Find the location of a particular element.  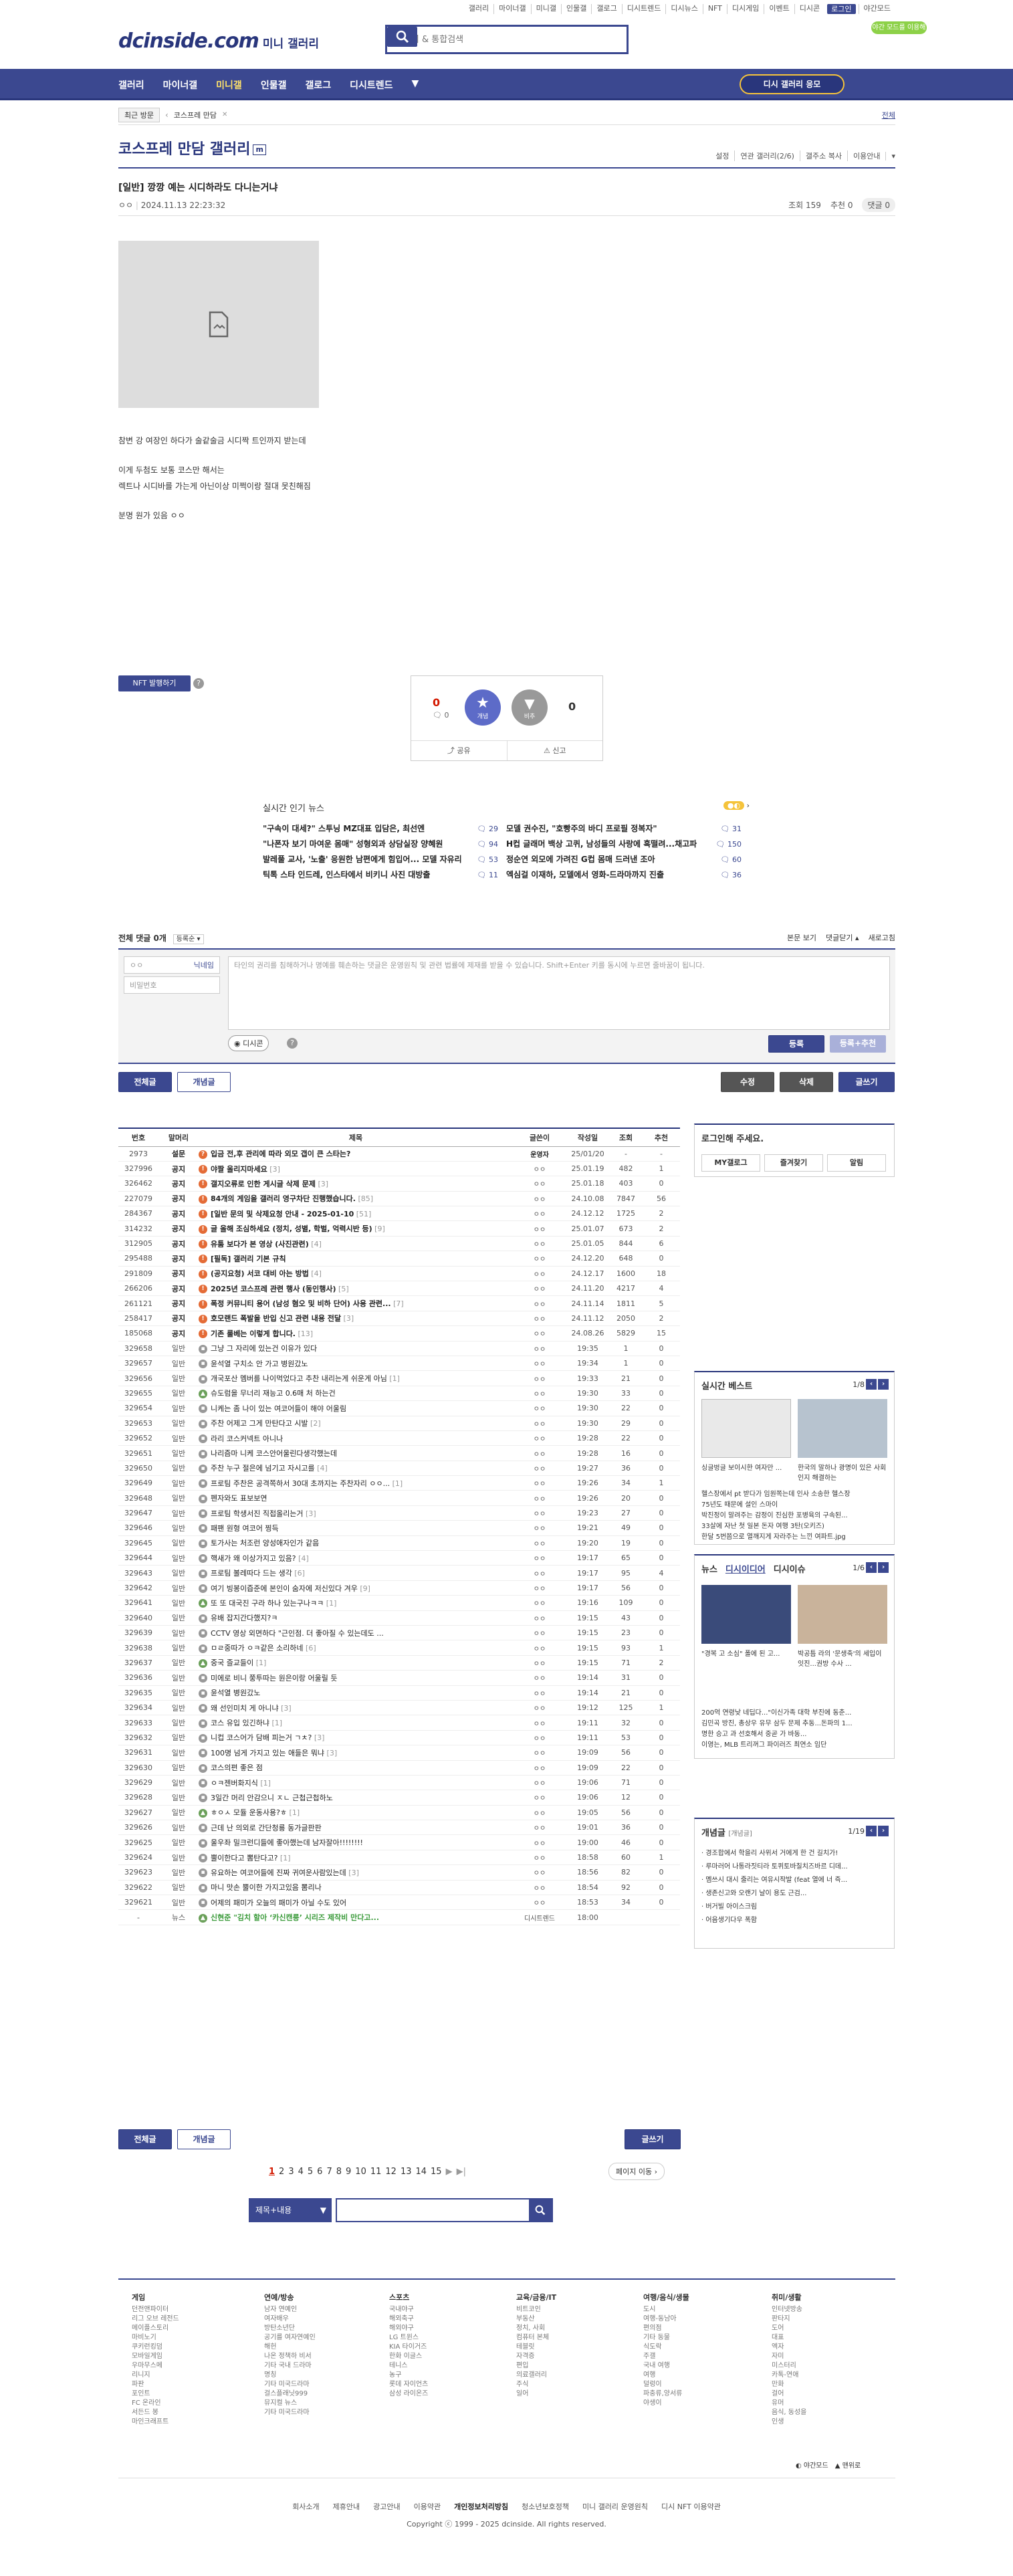

footer-link: 롯데 자이언츠 is located at coordinates (408, 2384).